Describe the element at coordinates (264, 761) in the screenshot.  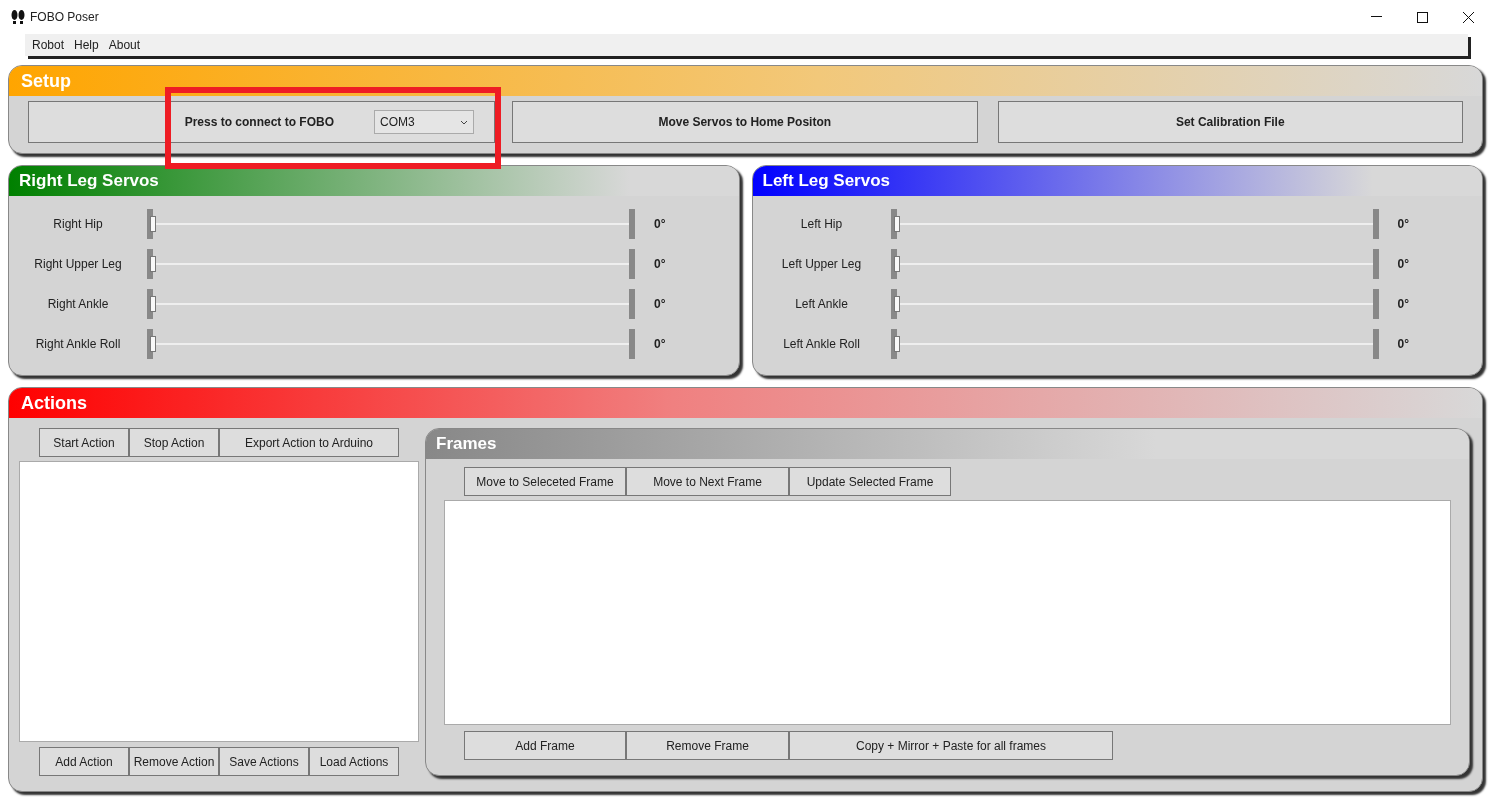
I see `action-button: Save Actions` at that location.